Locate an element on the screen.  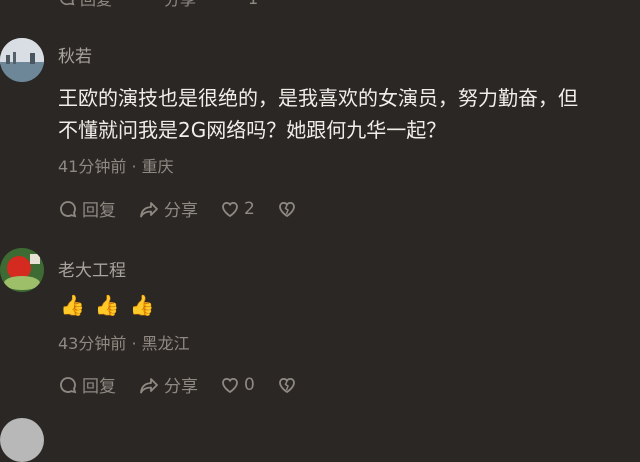
like-count: 1 is located at coordinates (253, 4).